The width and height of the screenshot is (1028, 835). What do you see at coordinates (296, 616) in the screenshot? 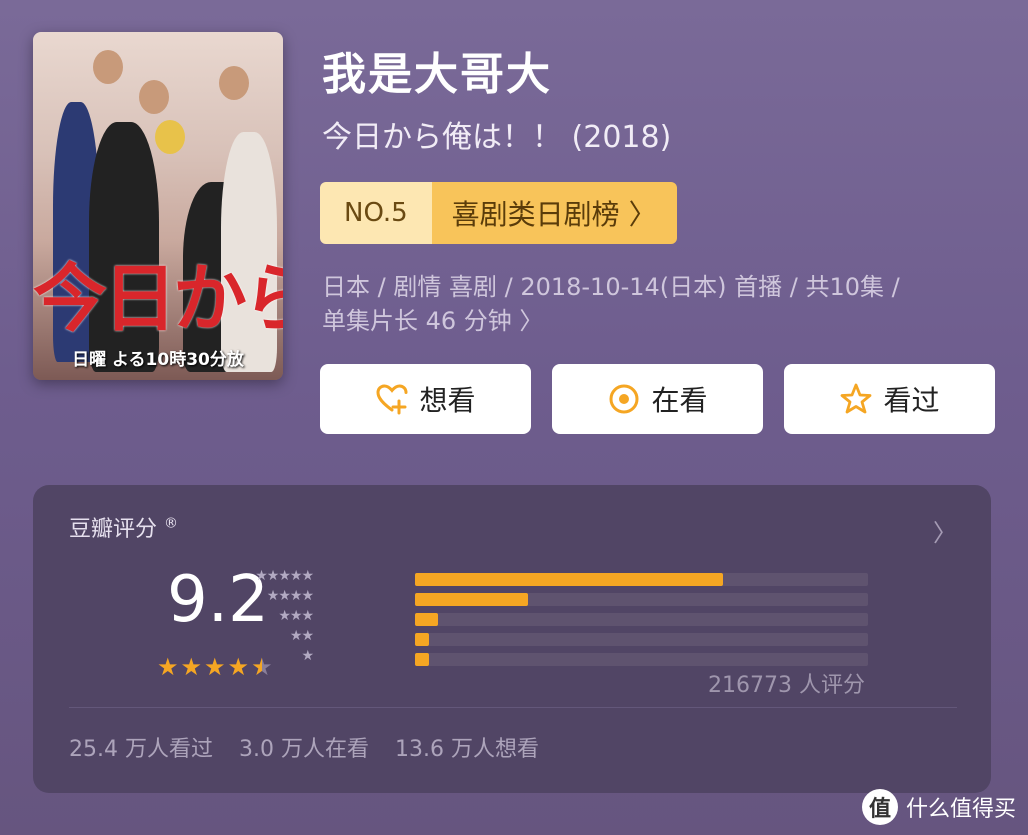
I see `star-level-label: ★★★` at bounding box center [296, 616].